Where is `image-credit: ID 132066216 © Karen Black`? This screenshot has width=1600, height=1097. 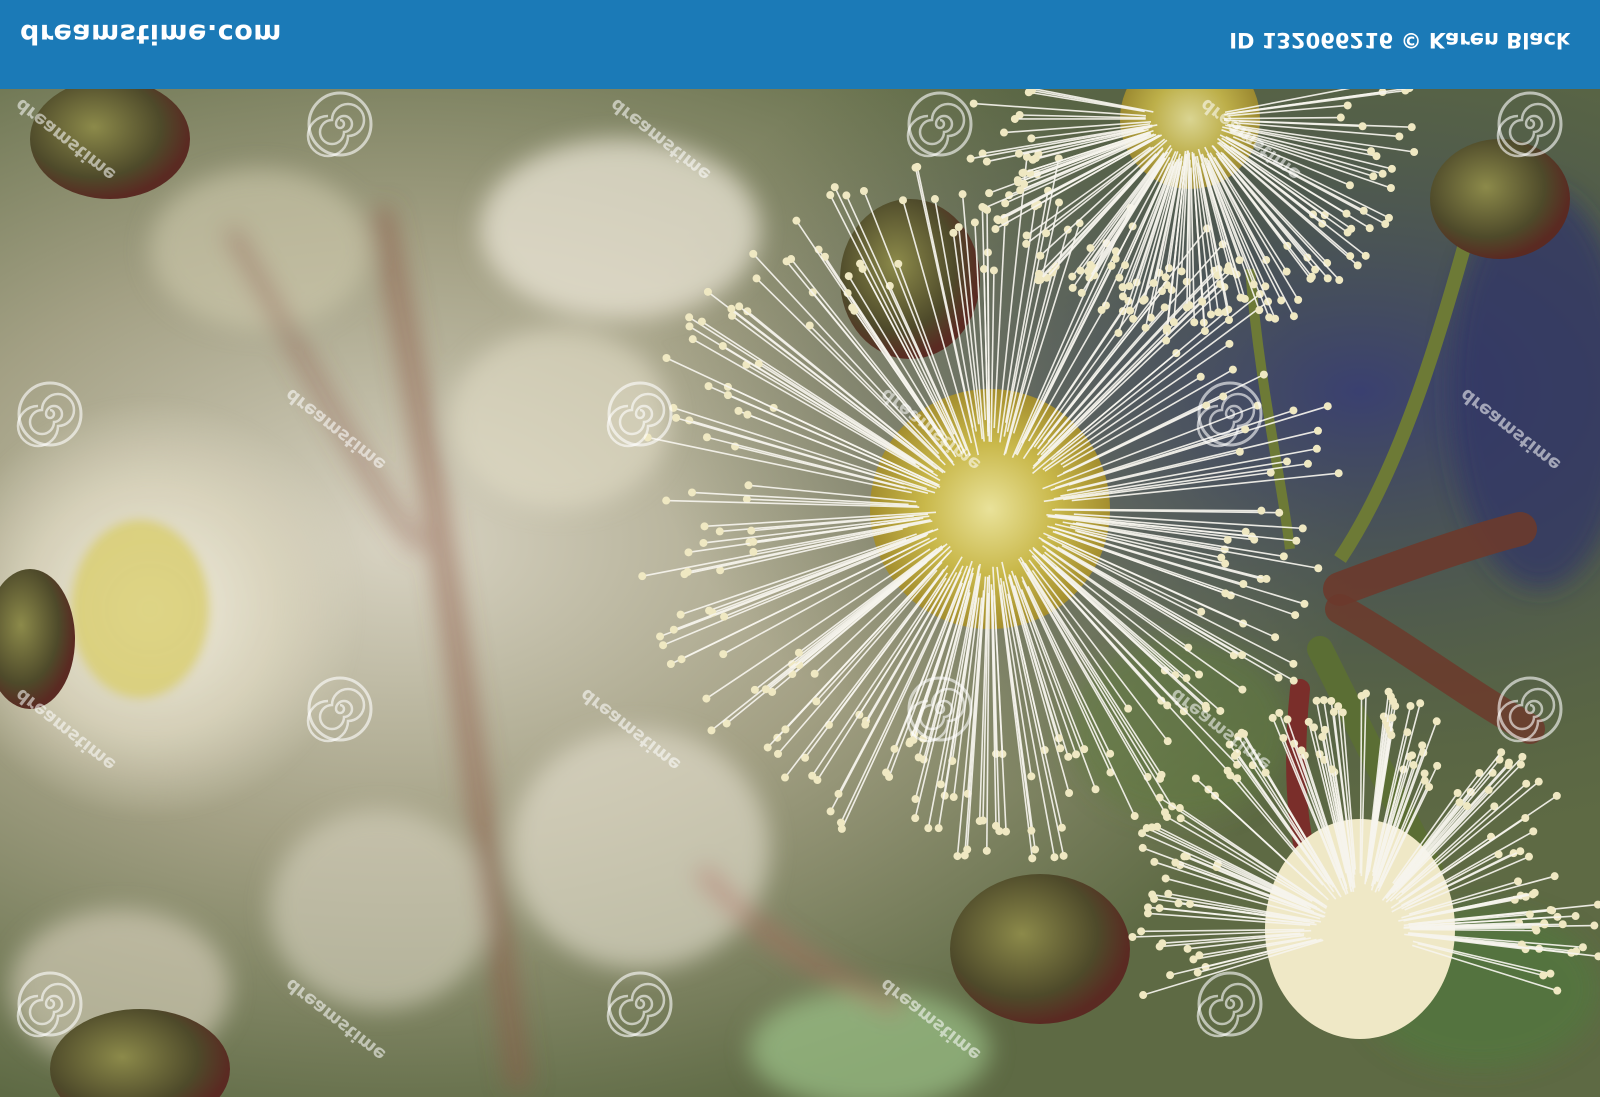
image-credit: ID 132066216 © Karen Black is located at coordinates (1399, 40).